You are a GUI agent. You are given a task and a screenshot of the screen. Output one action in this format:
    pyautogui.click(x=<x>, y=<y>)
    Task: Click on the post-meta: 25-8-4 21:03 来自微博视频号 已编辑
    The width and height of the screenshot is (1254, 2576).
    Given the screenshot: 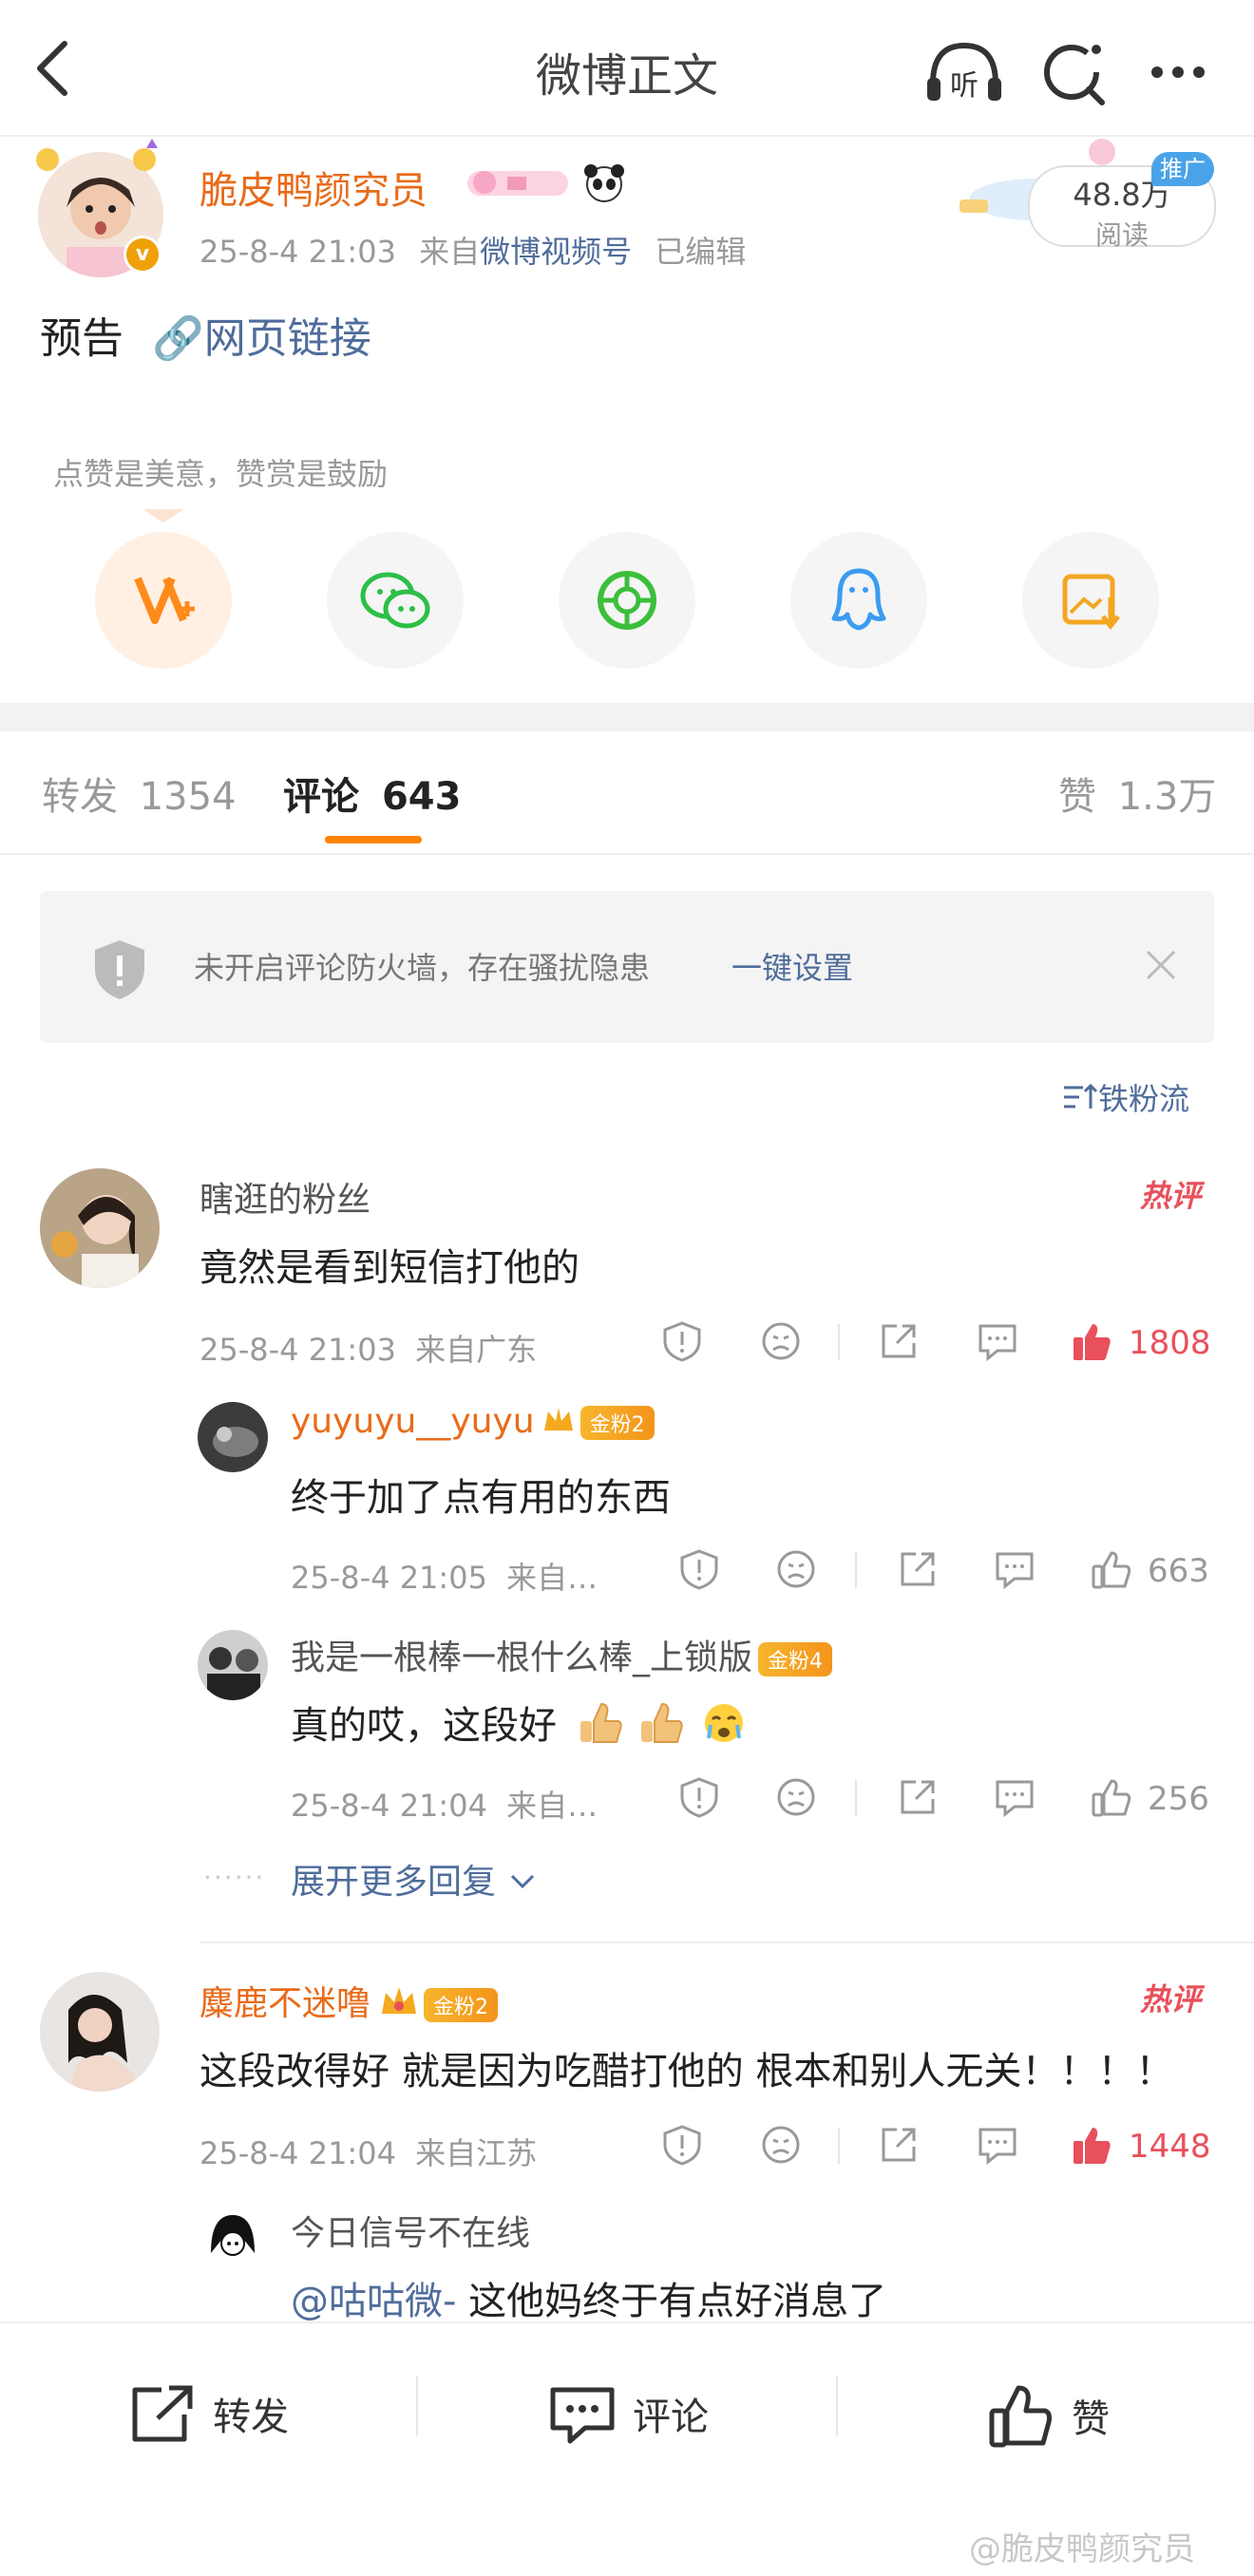 What is the action you would take?
    pyautogui.click(x=473, y=250)
    